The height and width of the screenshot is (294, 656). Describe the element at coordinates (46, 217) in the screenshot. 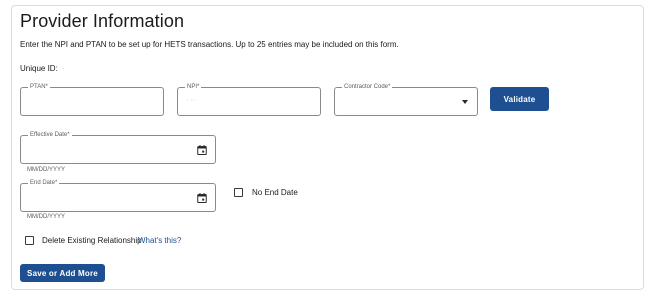

I see `end-date-helper: MM/DD/YYYY` at that location.